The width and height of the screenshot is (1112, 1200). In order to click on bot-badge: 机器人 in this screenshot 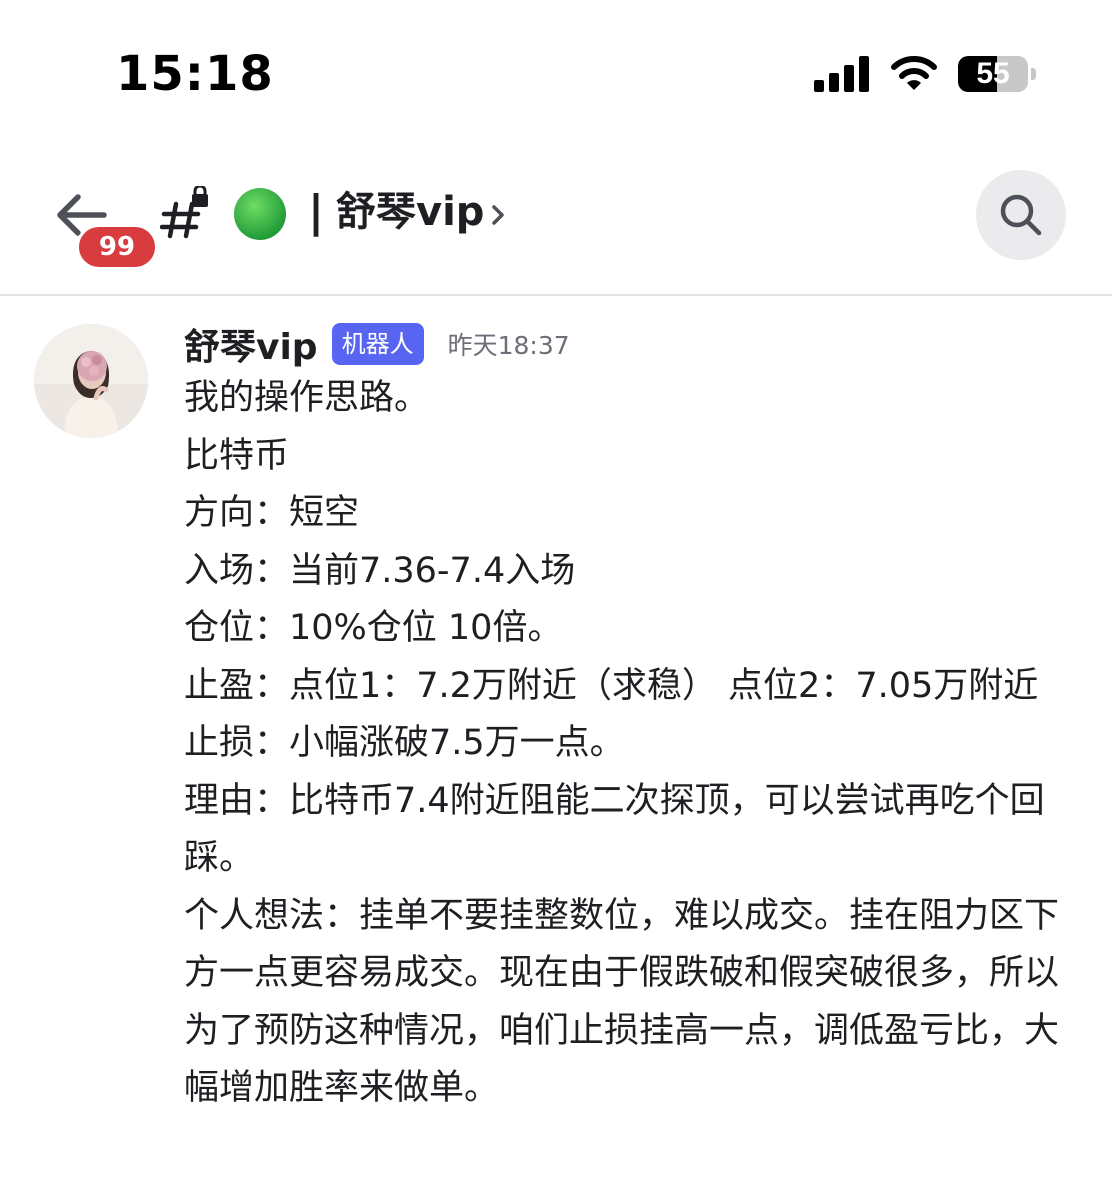, I will do `click(377, 344)`.